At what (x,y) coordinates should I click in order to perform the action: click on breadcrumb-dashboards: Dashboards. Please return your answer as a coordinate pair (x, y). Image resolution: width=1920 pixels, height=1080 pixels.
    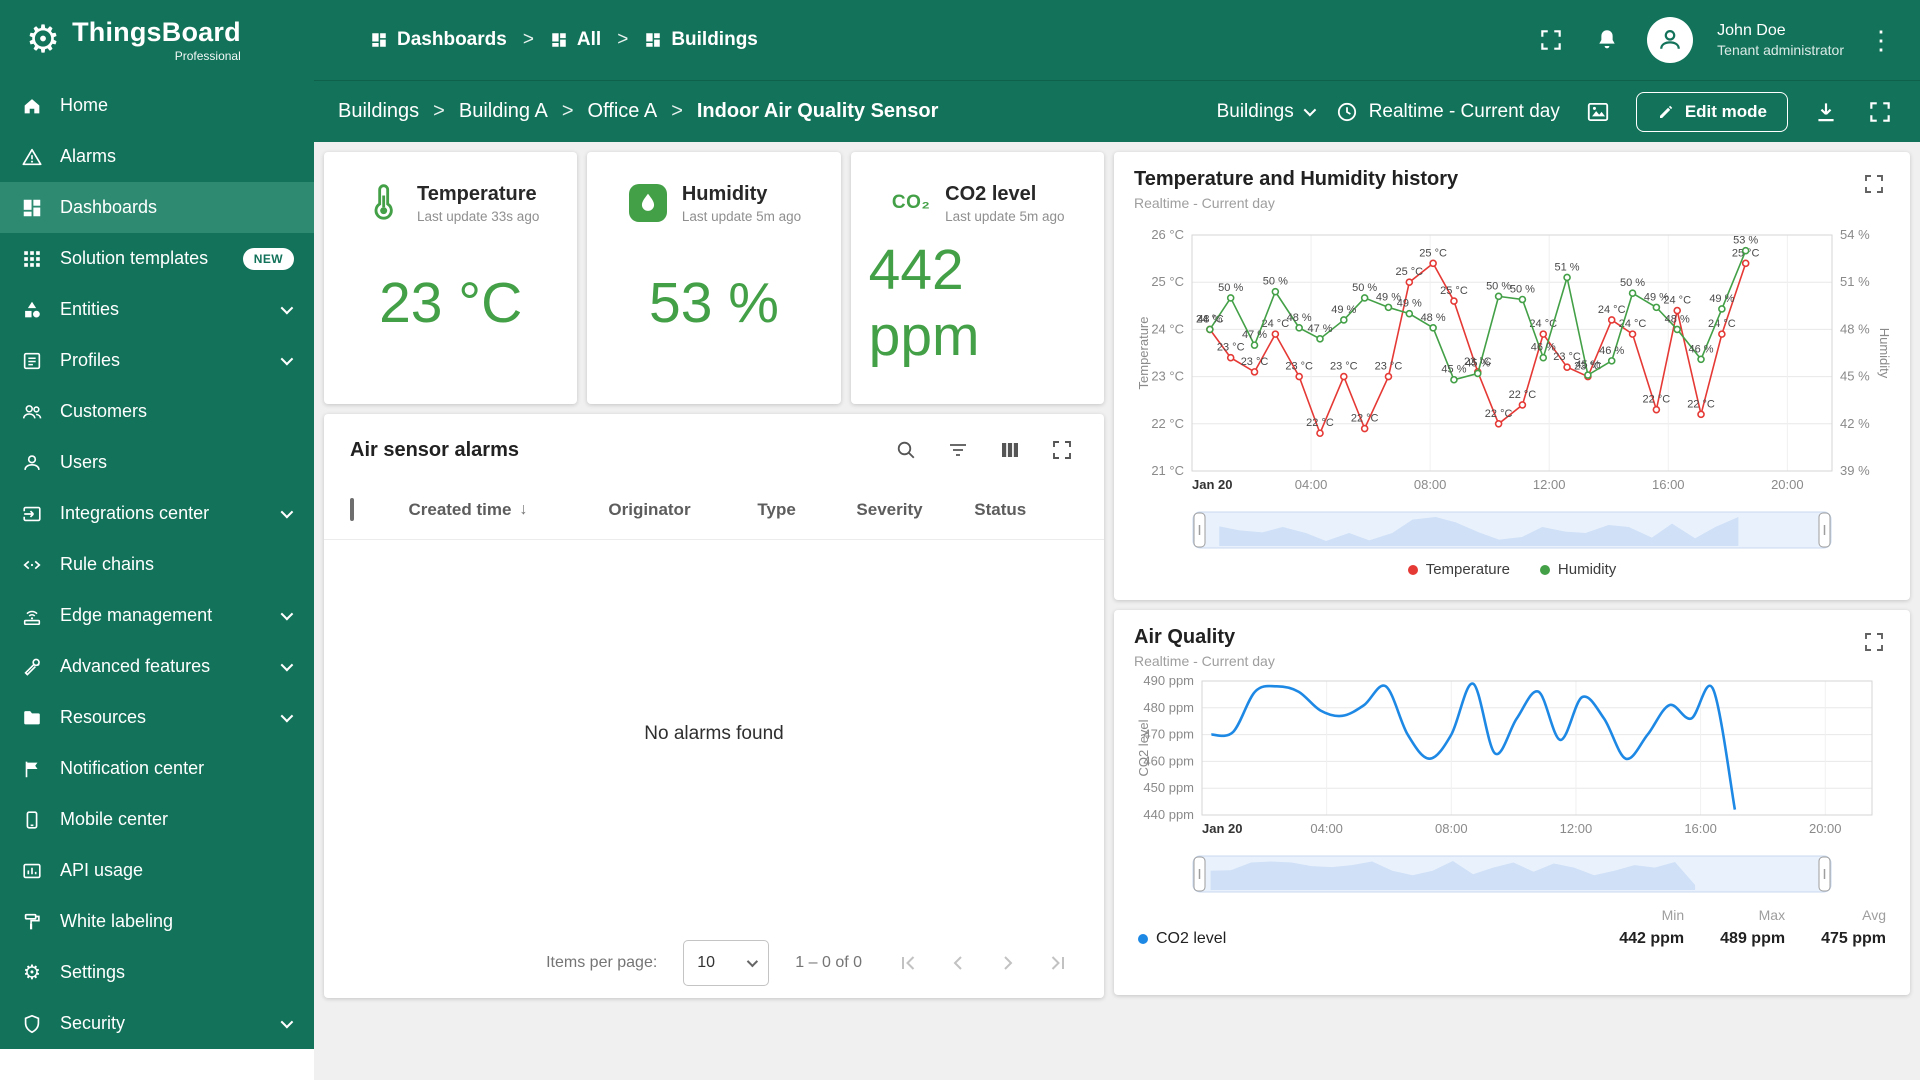
    Looking at the image, I should click on (438, 40).